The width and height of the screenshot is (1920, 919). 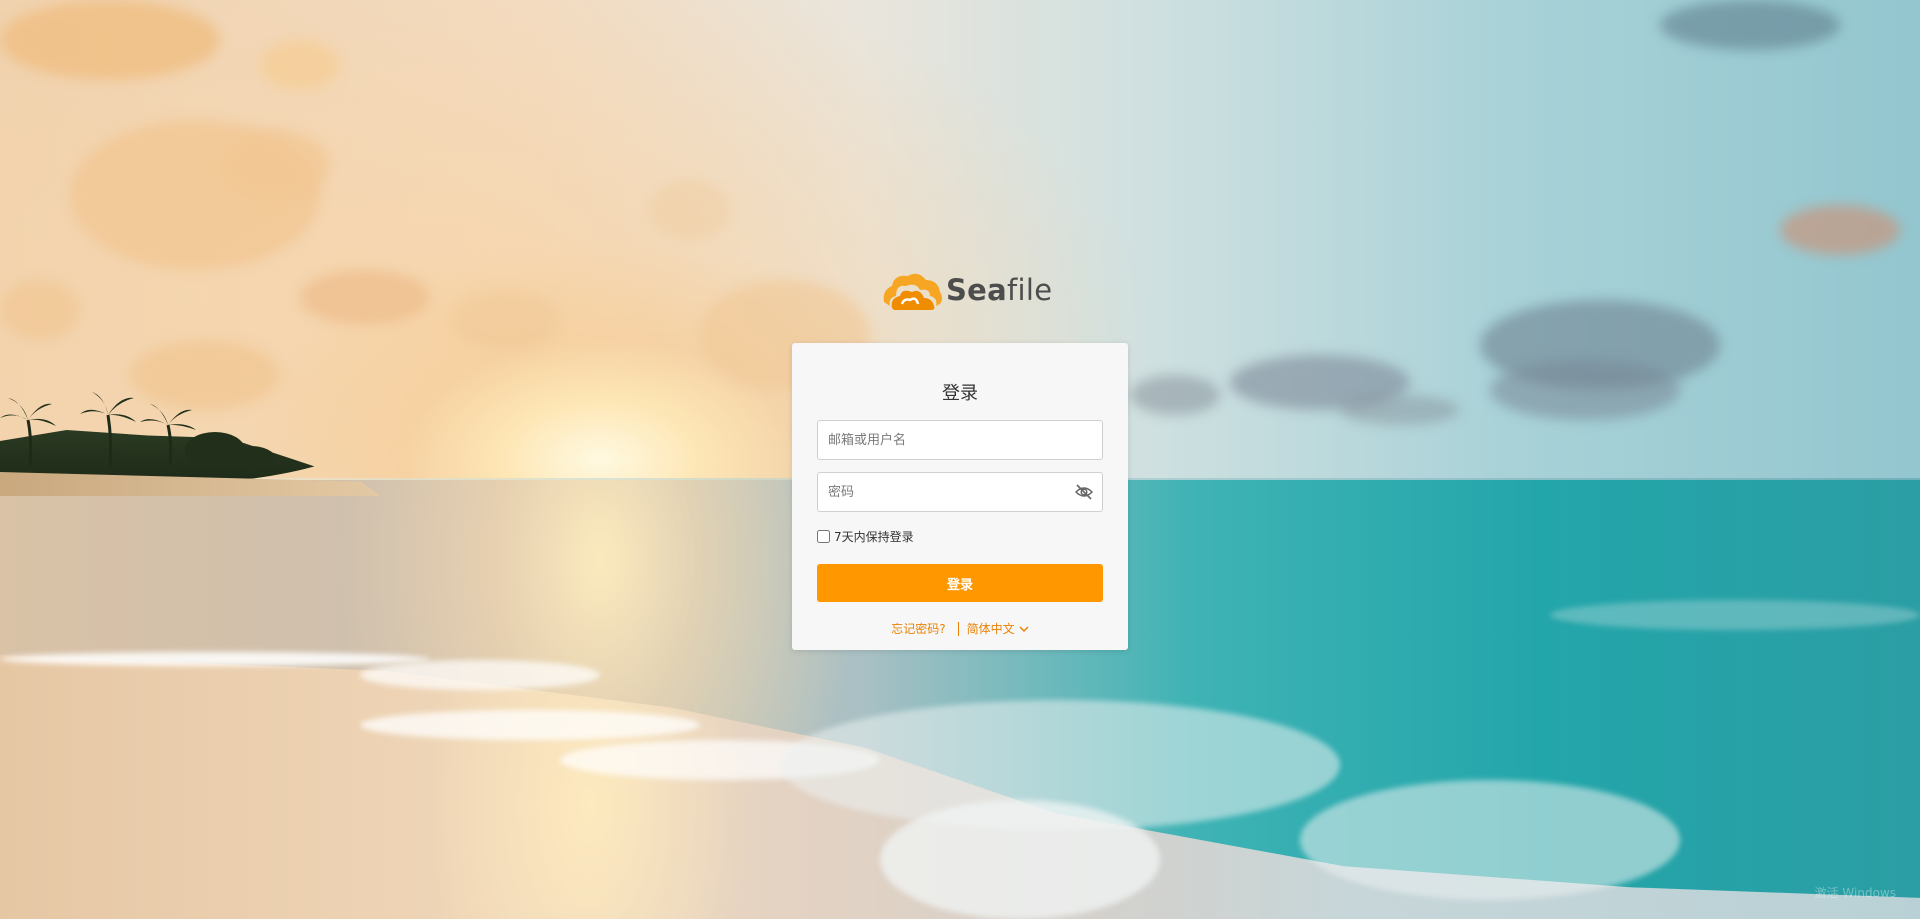 I want to click on remember-me-checkbox, so click(x=823, y=536).